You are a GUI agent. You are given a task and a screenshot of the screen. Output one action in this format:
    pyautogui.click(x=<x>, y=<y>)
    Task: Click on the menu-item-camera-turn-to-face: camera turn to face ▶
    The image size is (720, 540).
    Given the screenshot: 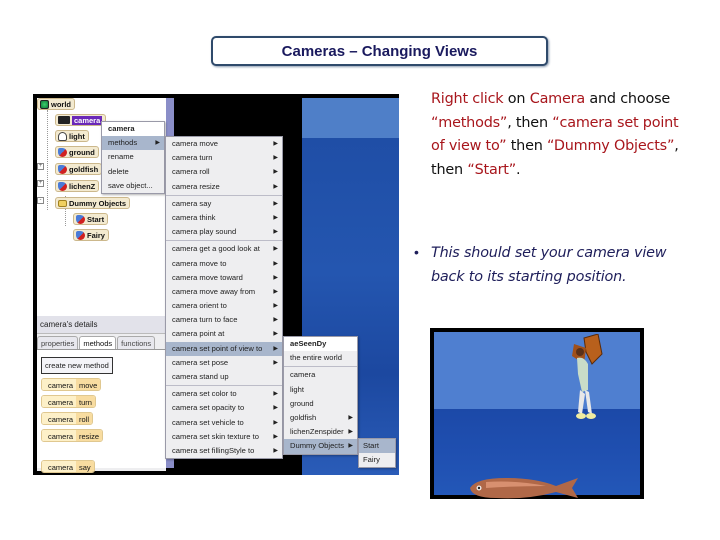 What is the action you would take?
    pyautogui.click(x=224, y=320)
    